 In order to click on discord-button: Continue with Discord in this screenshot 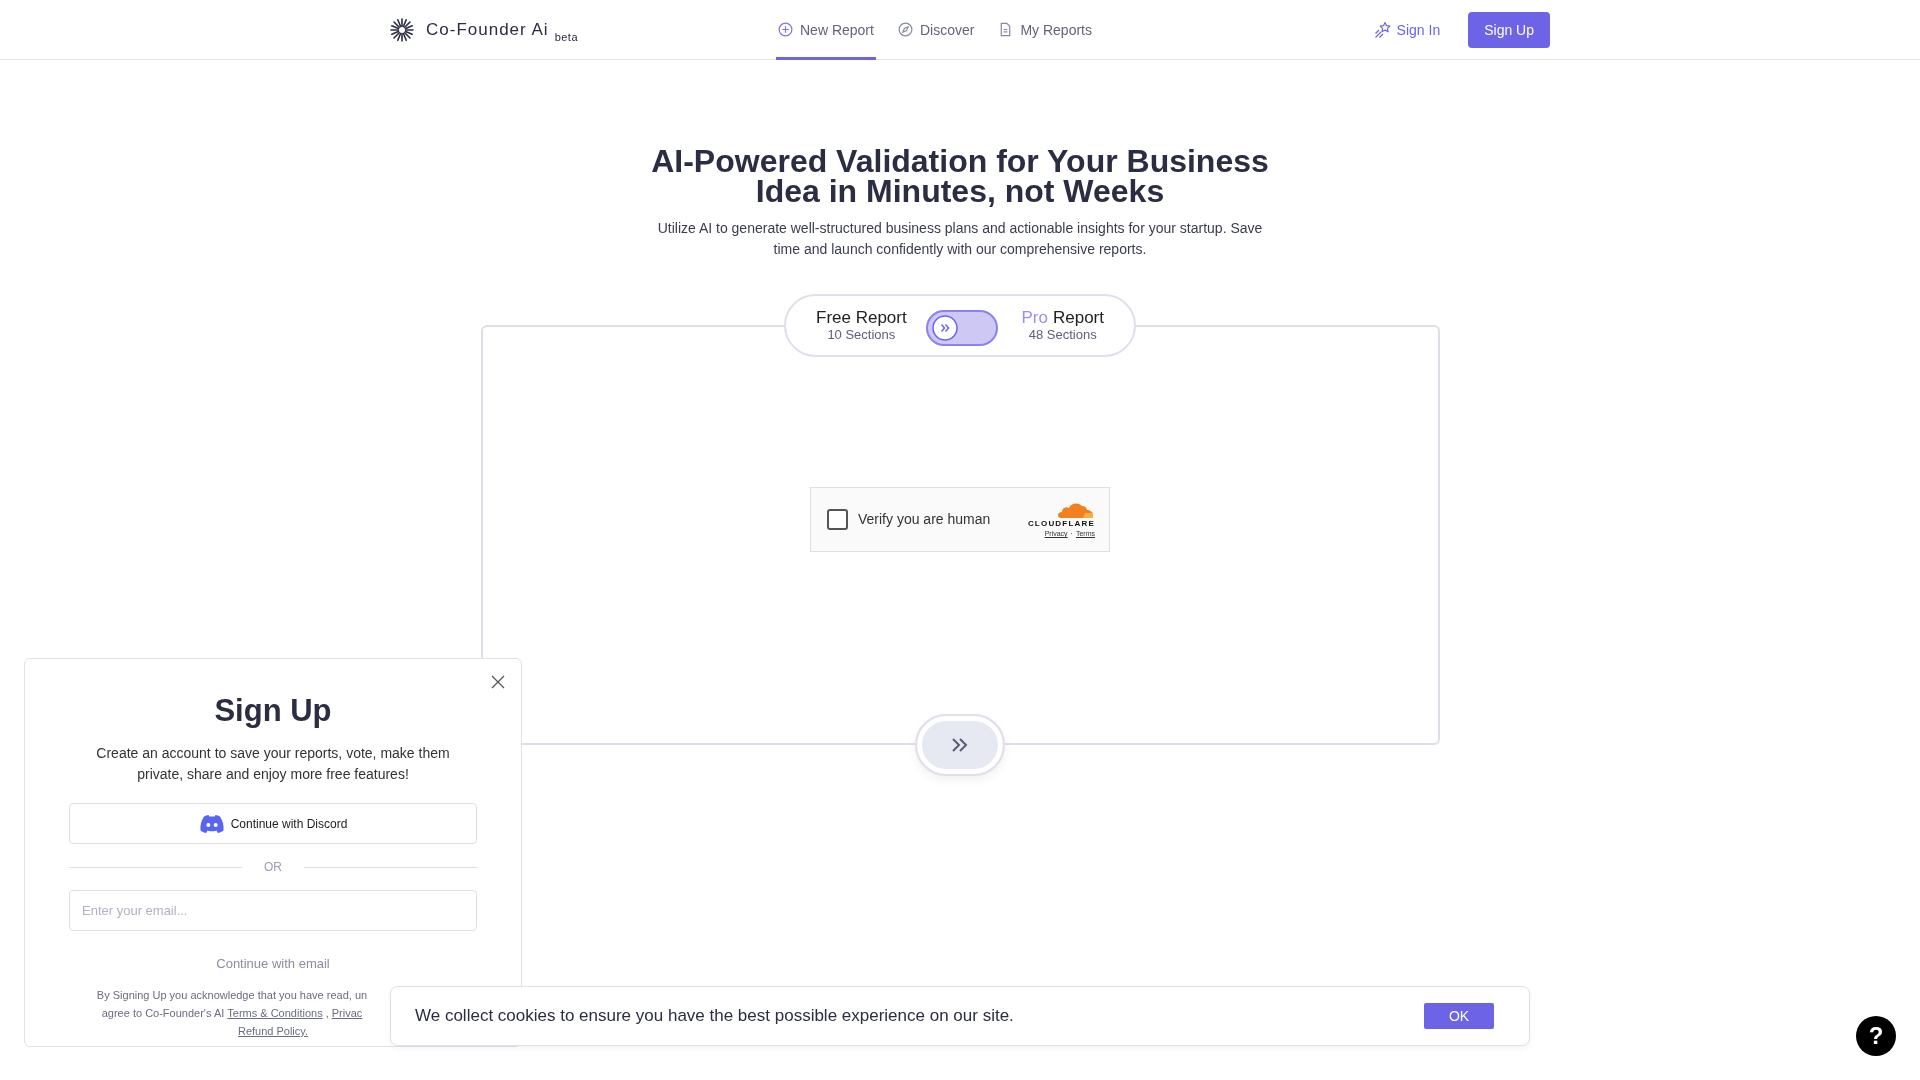, I will do `click(273, 823)`.